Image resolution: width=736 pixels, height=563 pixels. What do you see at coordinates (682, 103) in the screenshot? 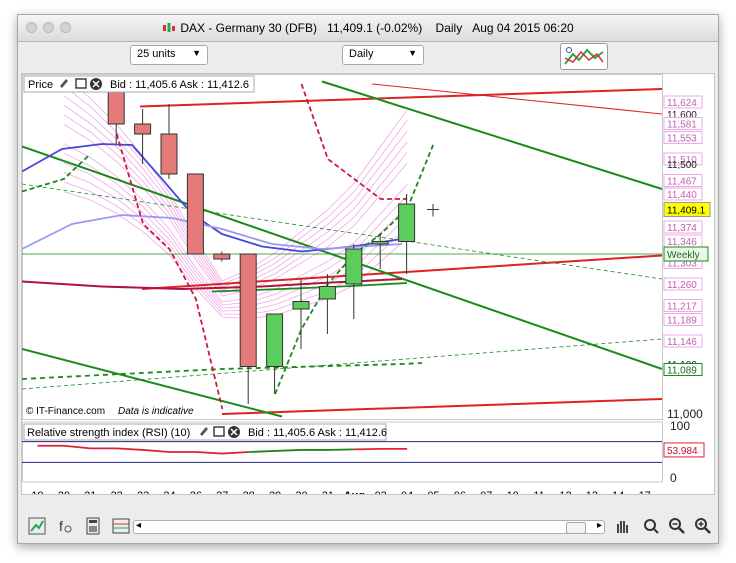
I see `price-axis-label: 11,624` at bounding box center [682, 103].